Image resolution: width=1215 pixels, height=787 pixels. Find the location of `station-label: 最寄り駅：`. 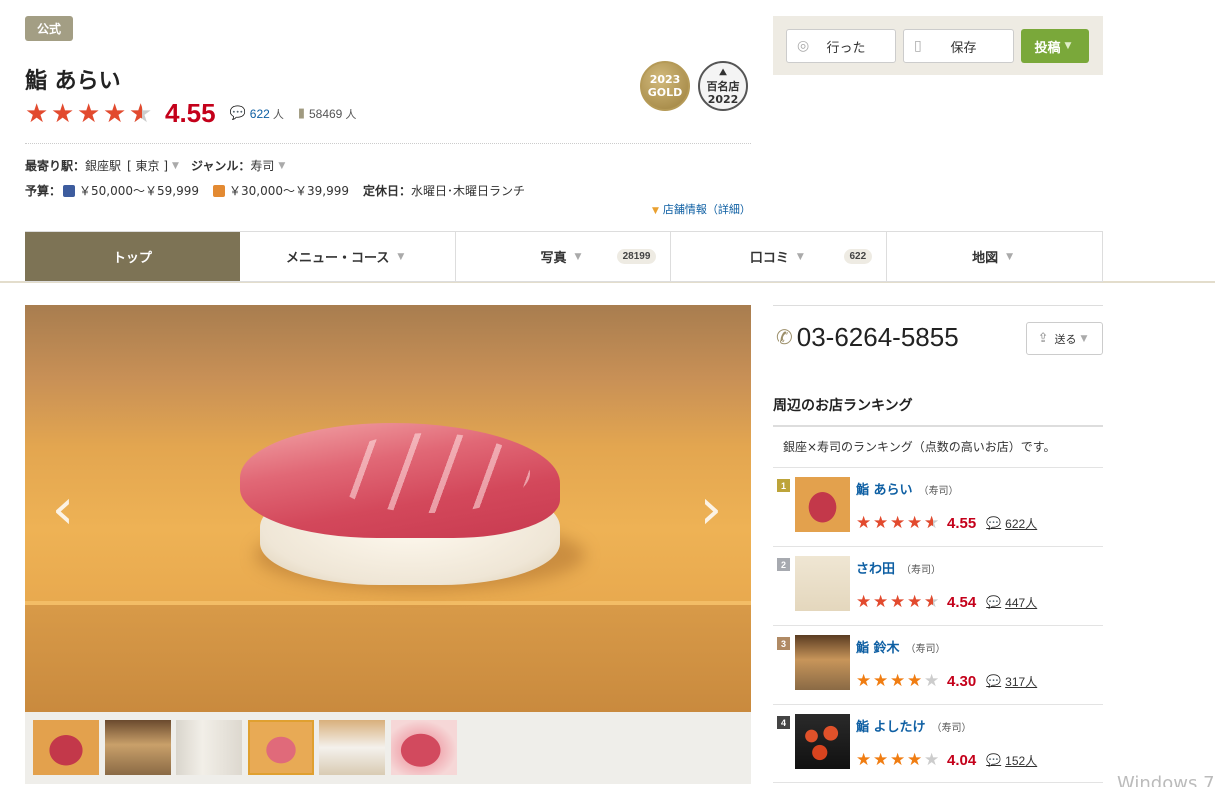

station-label: 最寄り駅： is located at coordinates (55, 166).